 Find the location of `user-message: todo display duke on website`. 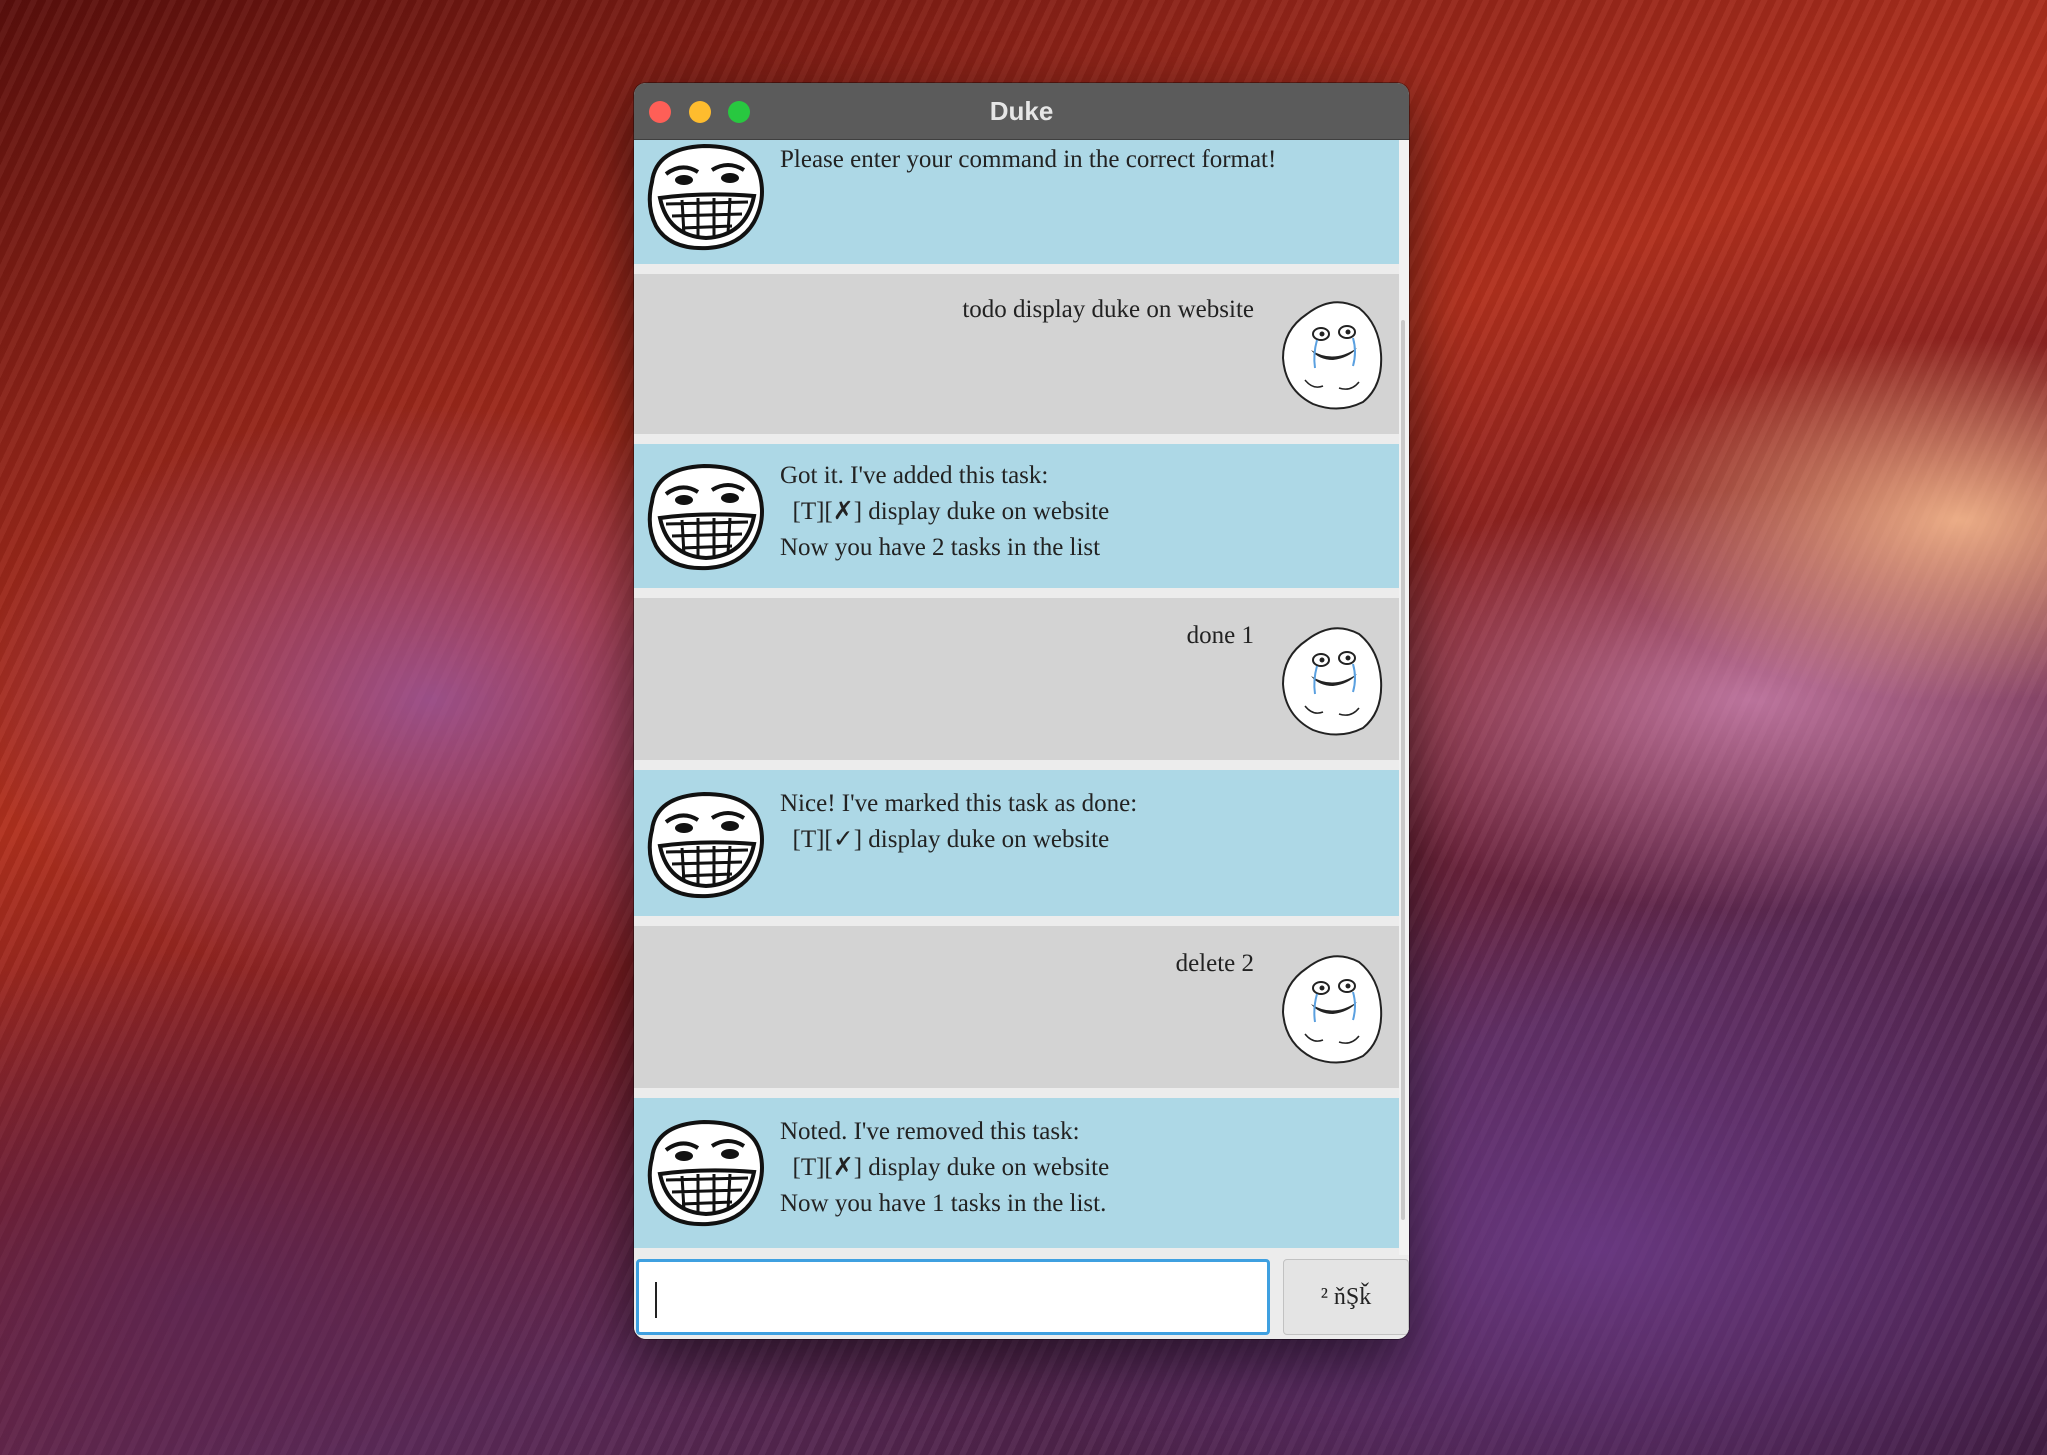

user-message: todo display duke on website is located at coordinates (1016, 354).